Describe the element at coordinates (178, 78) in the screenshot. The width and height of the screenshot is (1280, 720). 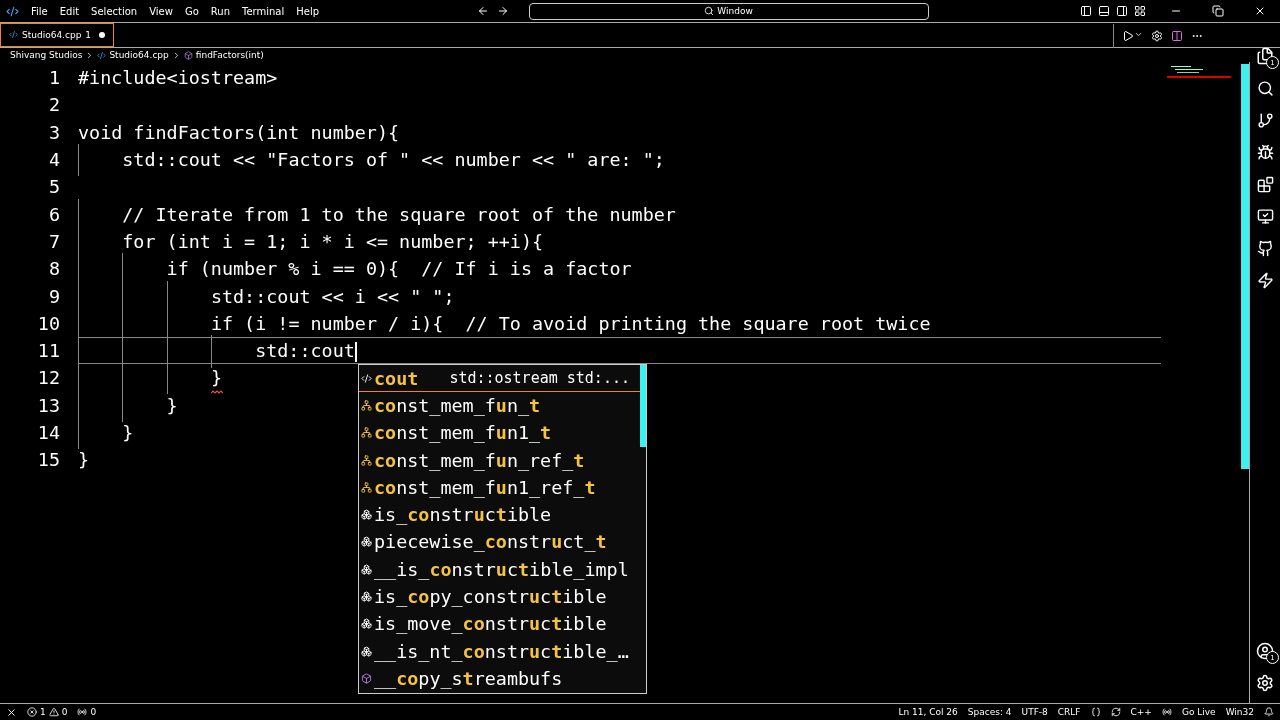
I see `code-text: #include<iostream>` at that location.